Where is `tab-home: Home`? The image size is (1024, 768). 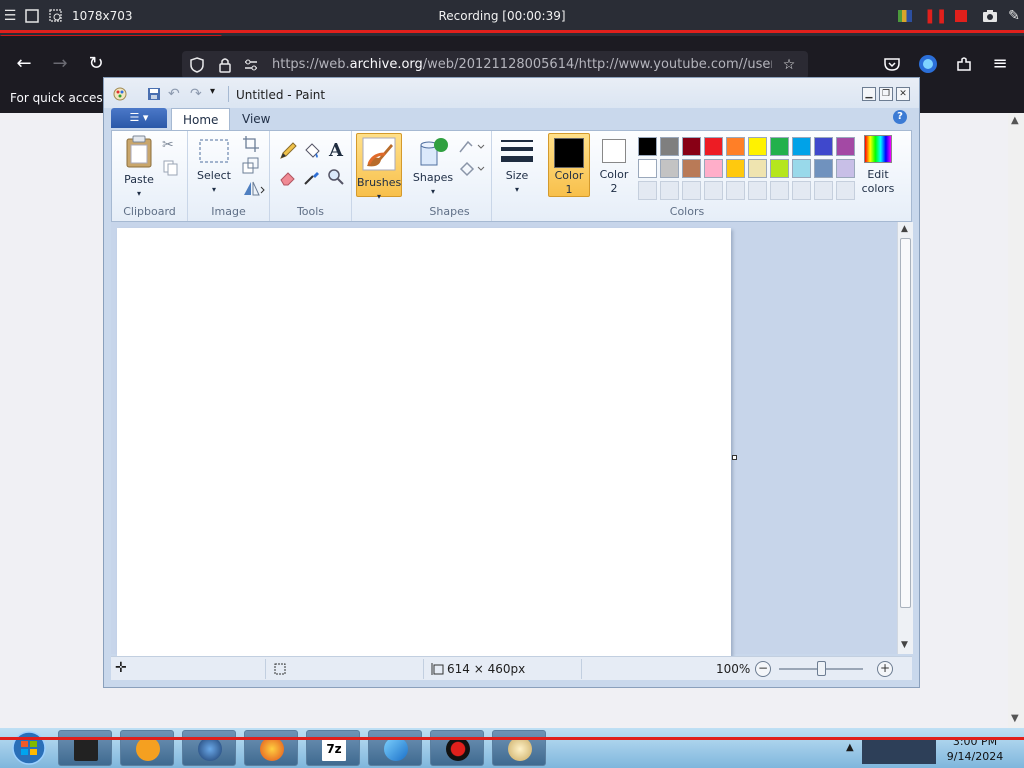 tab-home: Home is located at coordinates (201, 119).